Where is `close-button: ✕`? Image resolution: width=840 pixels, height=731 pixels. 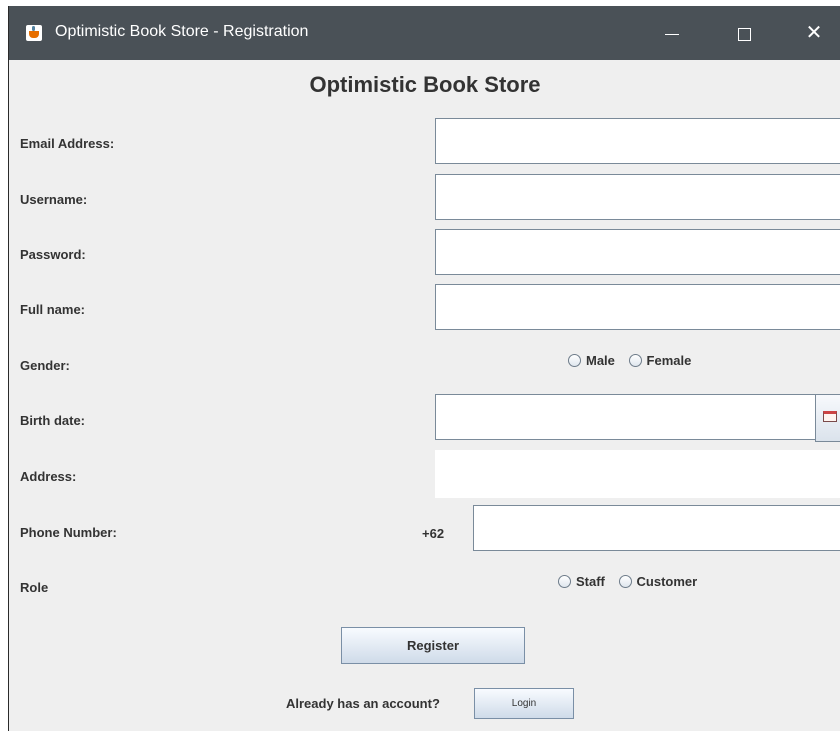
close-button: ✕ is located at coordinates (814, 33).